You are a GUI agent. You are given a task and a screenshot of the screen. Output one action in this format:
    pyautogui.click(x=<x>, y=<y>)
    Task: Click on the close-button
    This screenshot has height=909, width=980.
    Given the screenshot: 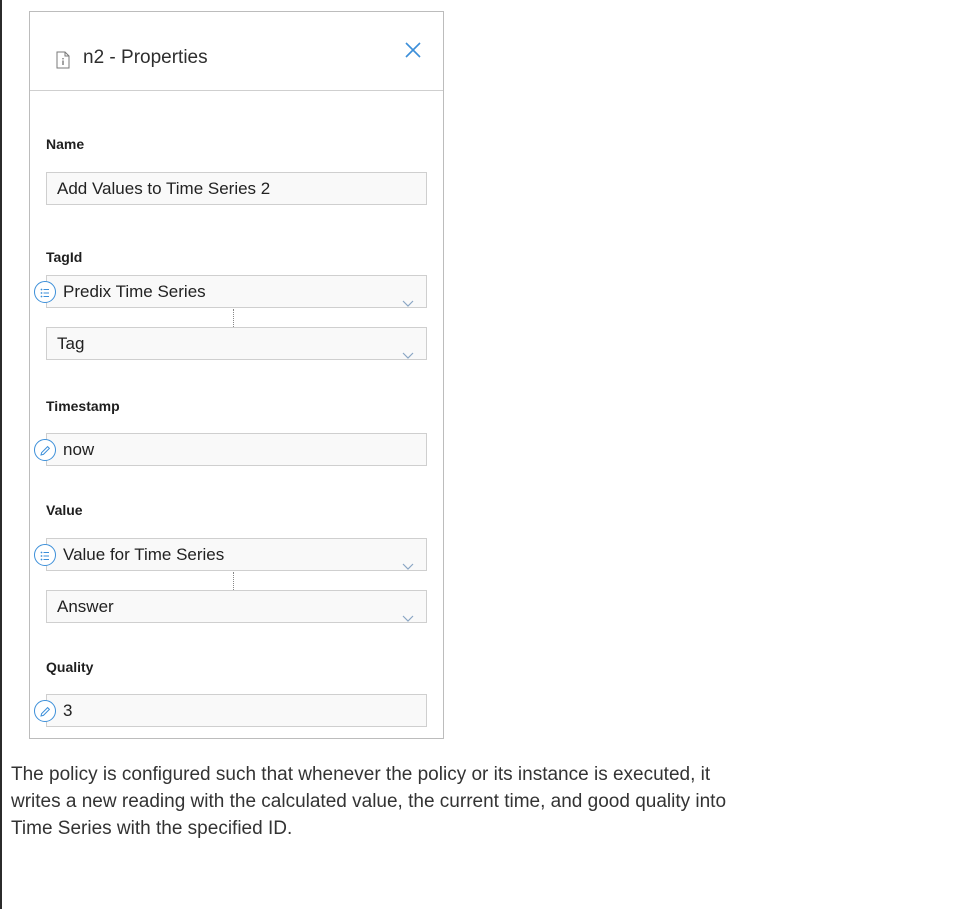 What is the action you would take?
    pyautogui.click(x=413, y=50)
    